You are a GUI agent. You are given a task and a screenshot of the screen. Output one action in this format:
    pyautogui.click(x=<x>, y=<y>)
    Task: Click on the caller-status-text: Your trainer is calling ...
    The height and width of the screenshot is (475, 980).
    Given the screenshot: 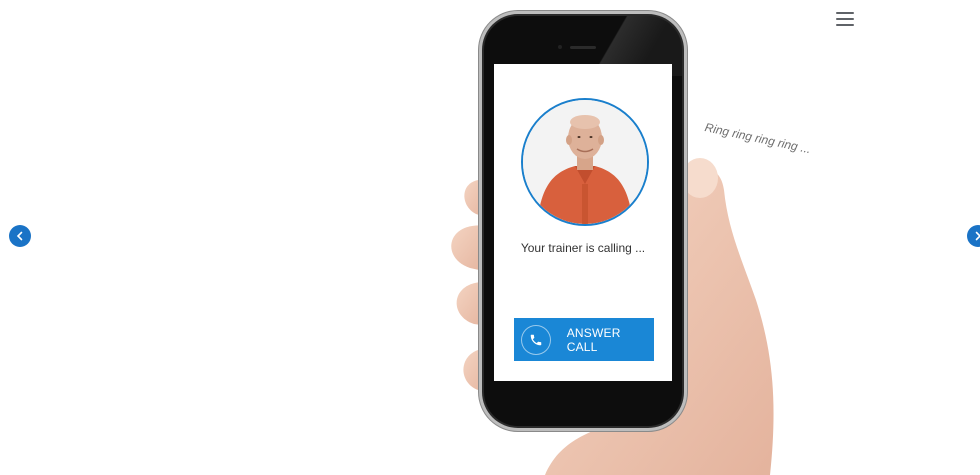 What is the action you would take?
    pyautogui.click(x=583, y=248)
    